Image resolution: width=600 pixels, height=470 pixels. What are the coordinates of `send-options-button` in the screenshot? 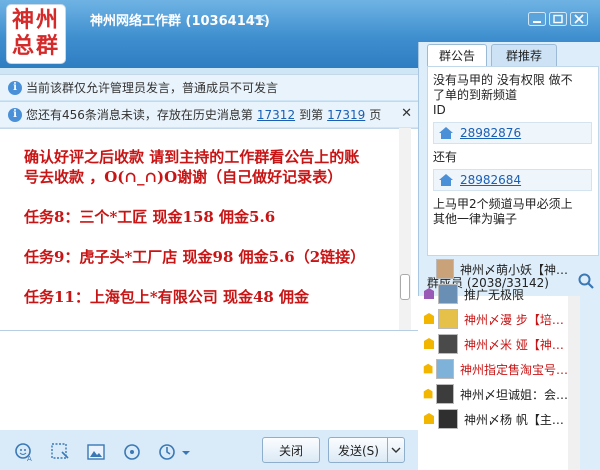 It's located at (396, 450).